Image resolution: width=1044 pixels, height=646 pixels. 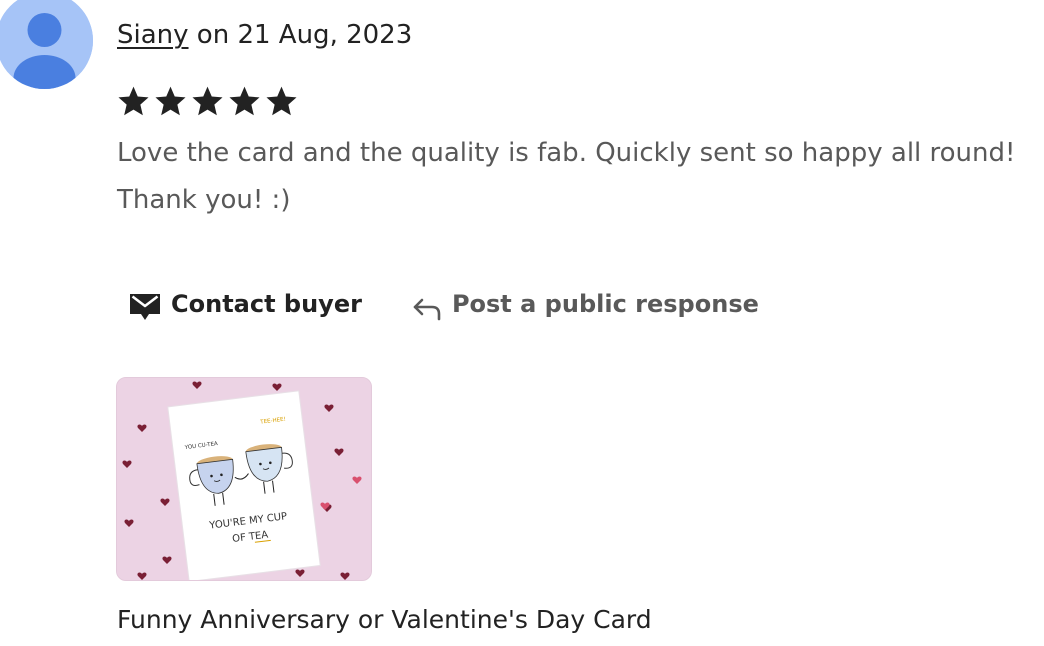 I want to click on user-silhouette-icon, so click(x=46, y=44).